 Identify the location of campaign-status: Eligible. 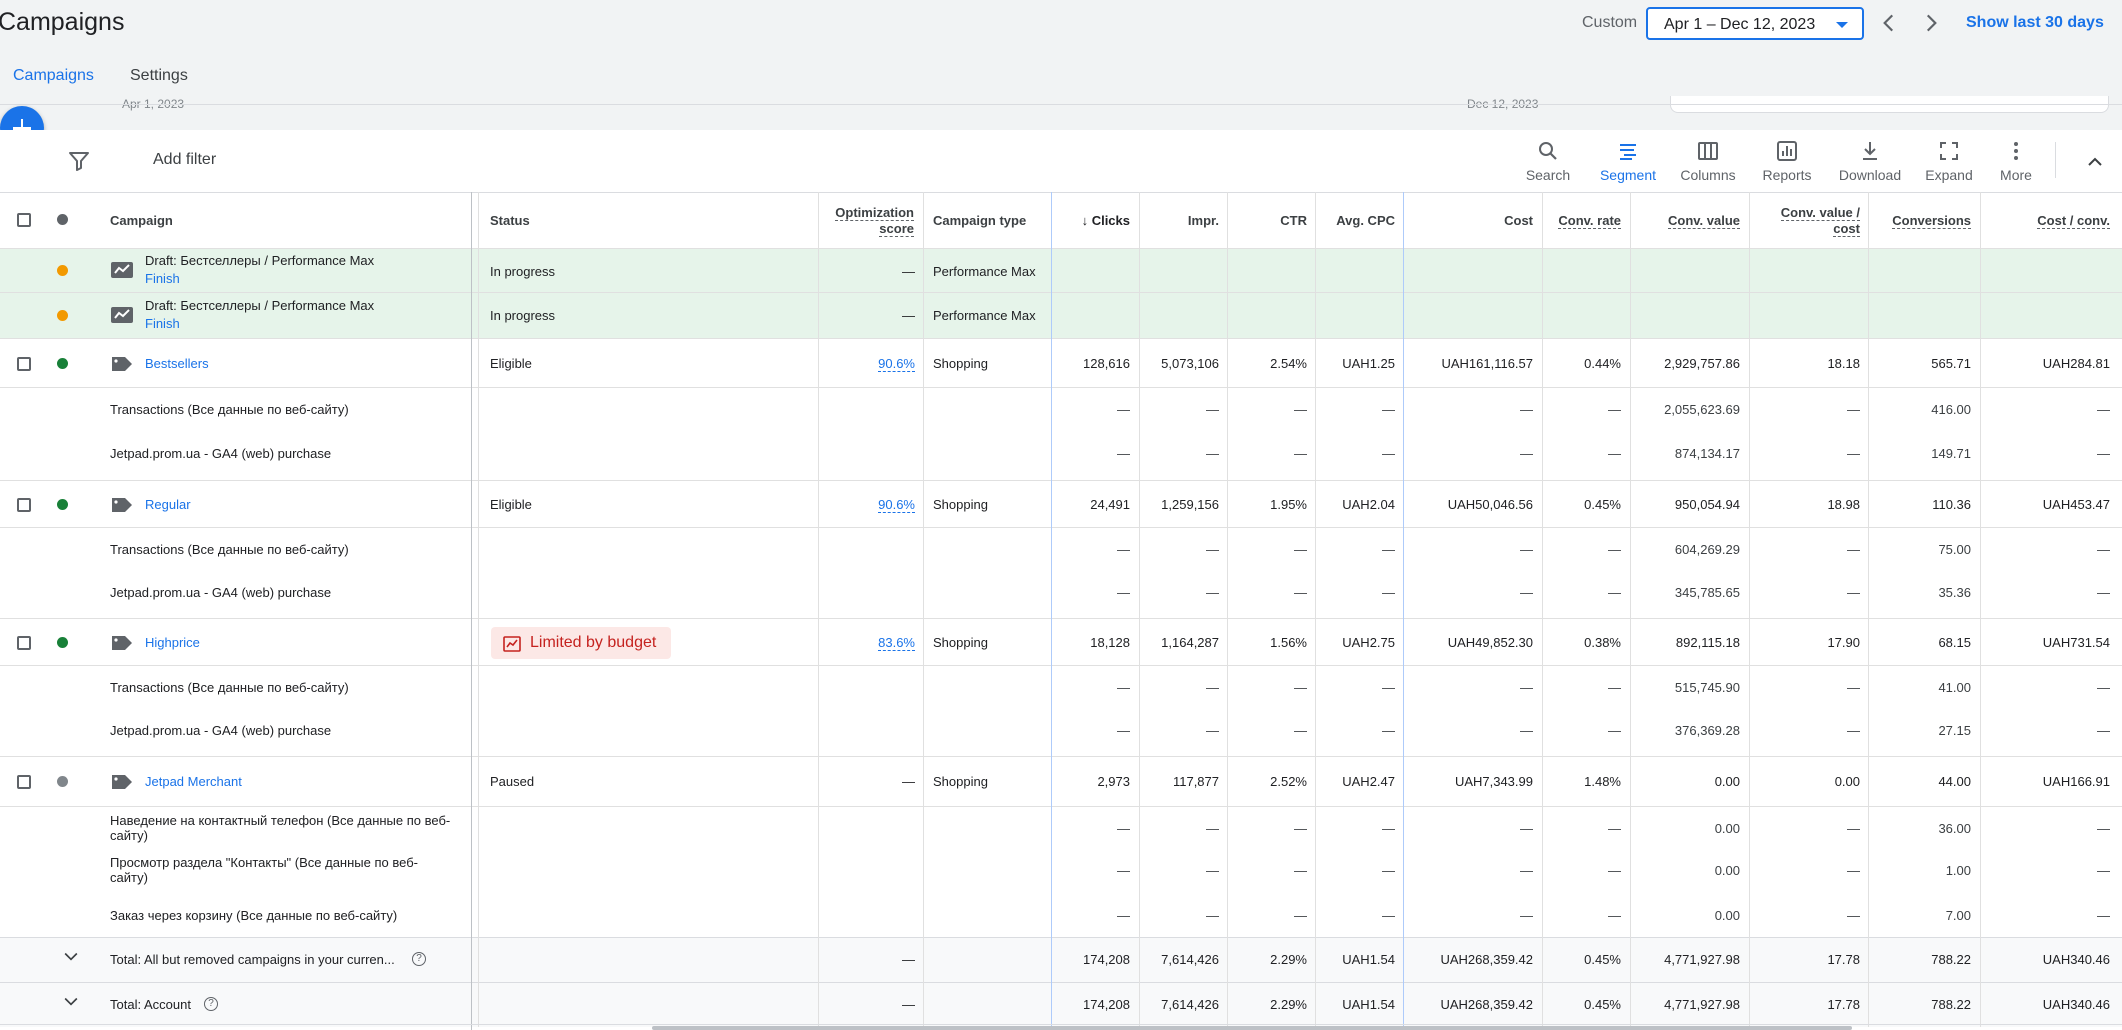
(511, 363).